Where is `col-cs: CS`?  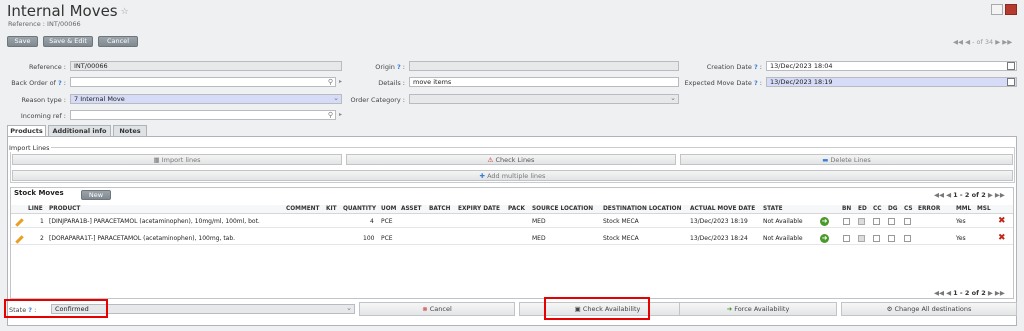 col-cs: CS is located at coordinates (908, 209).